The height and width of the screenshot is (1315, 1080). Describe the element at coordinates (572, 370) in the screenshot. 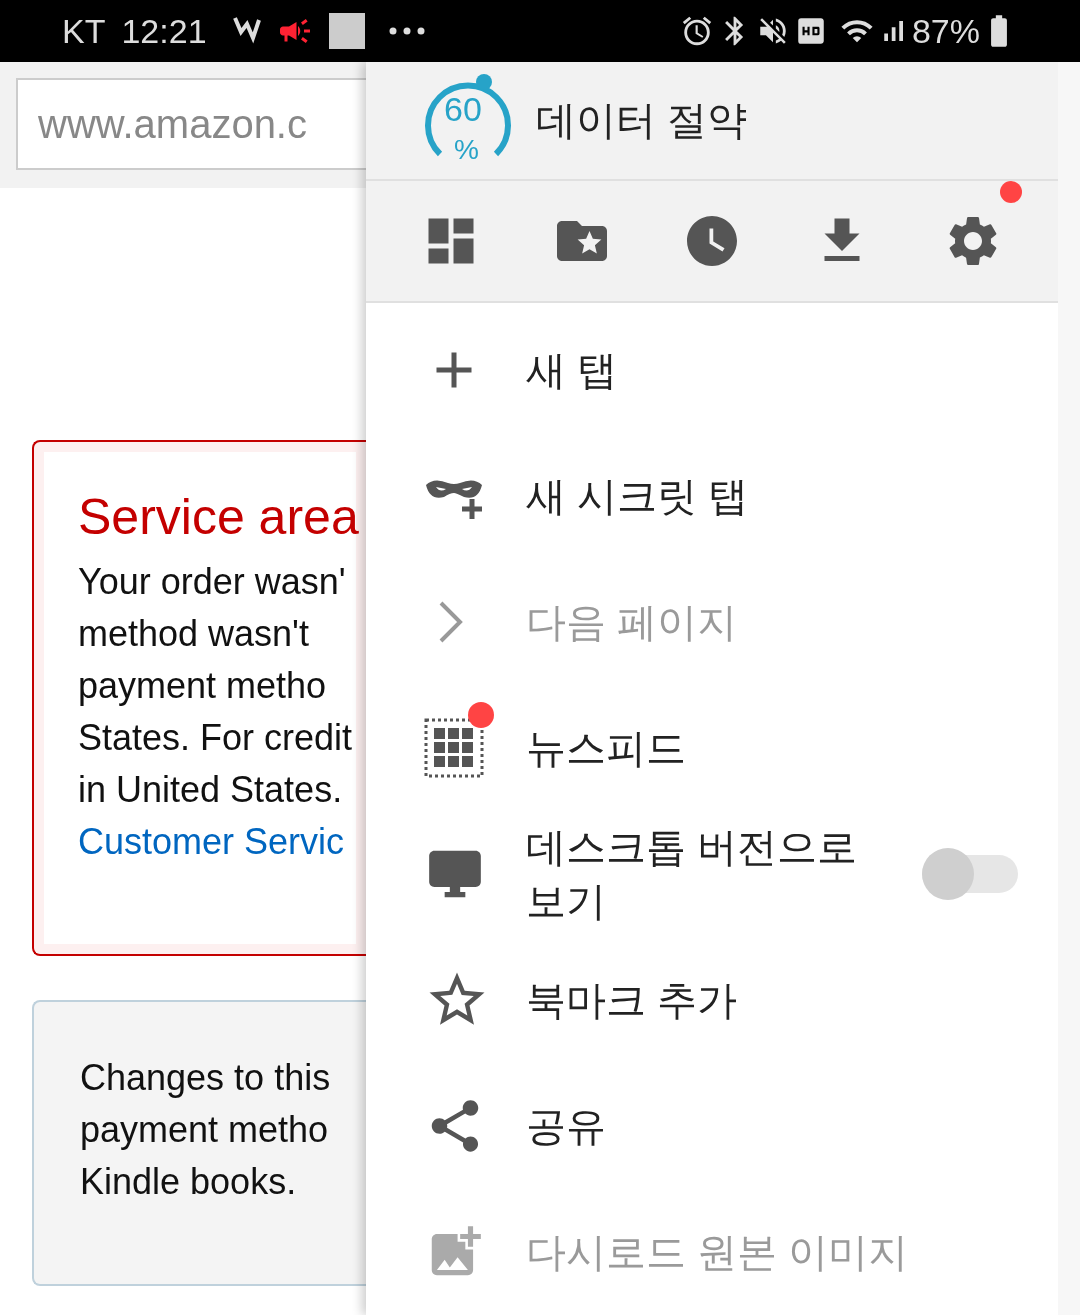

I see `menu-item-label: 새 탭` at that location.